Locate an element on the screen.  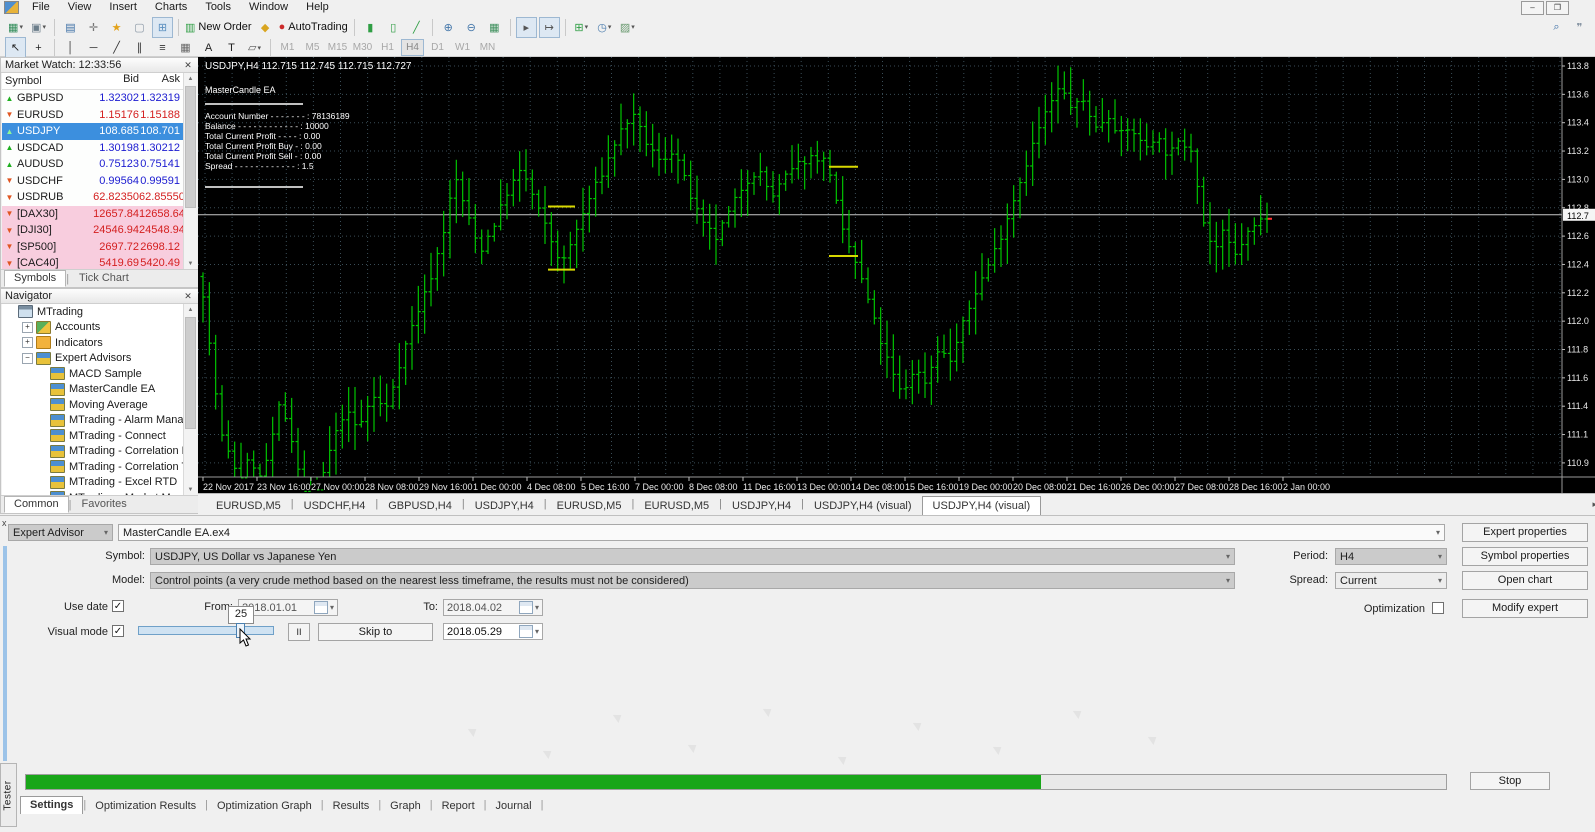
cursor-icon: ↖ is located at coordinates (15, 47).